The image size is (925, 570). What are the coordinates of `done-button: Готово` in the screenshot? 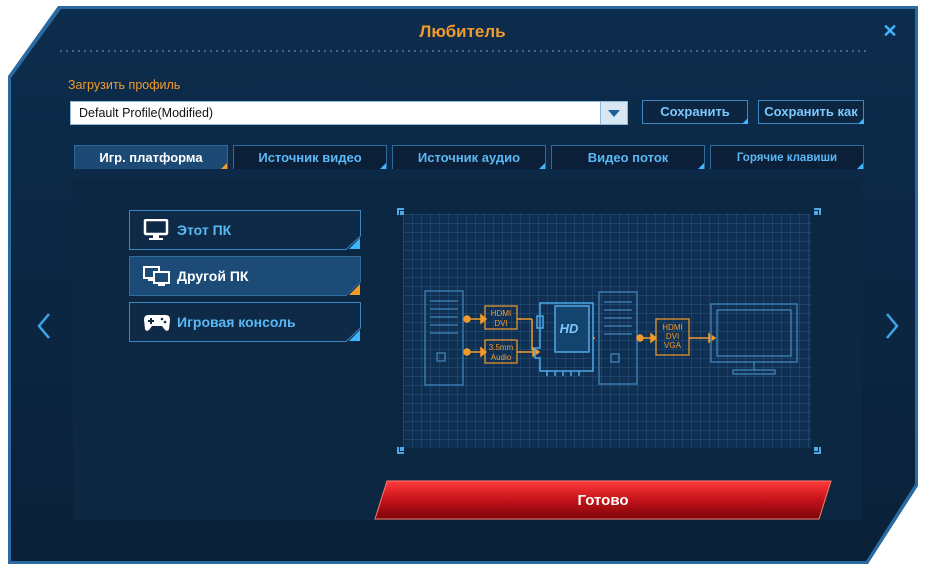 It's located at (603, 500).